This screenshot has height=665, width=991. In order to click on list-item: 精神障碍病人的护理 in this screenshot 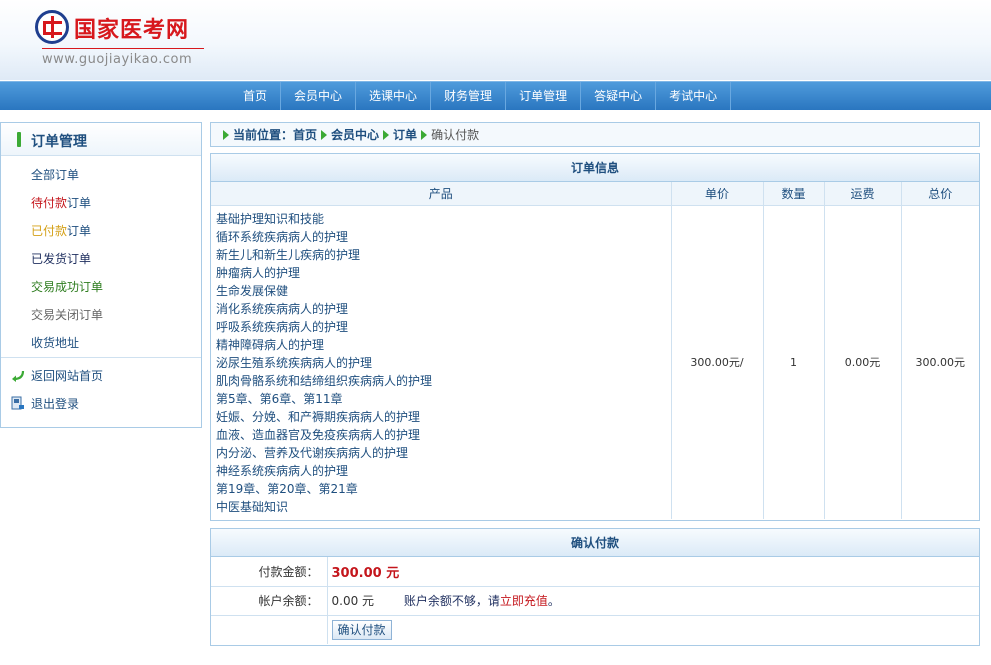, I will do `click(270, 344)`.